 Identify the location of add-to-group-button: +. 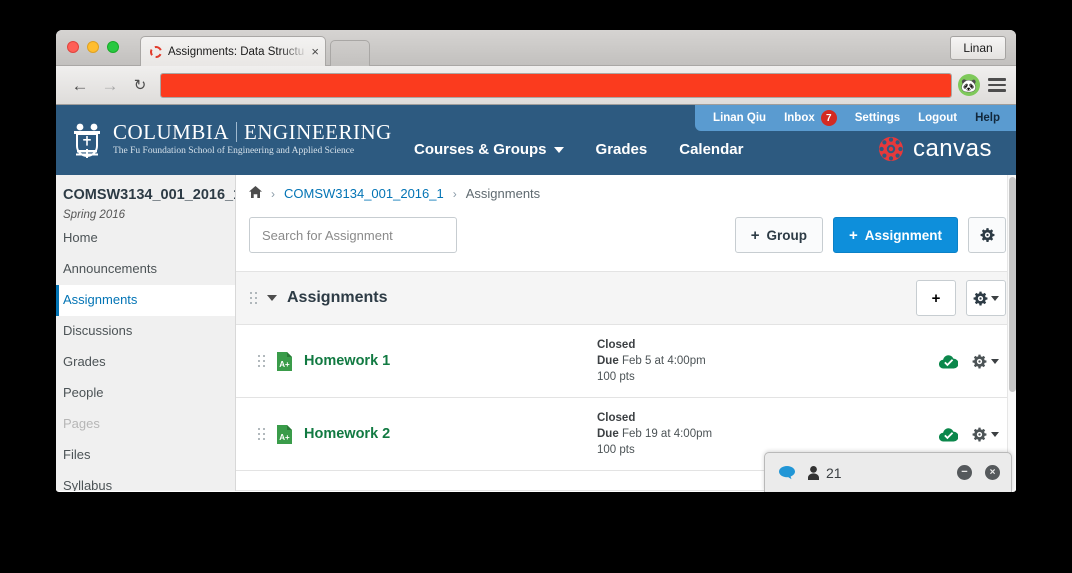
(936, 298).